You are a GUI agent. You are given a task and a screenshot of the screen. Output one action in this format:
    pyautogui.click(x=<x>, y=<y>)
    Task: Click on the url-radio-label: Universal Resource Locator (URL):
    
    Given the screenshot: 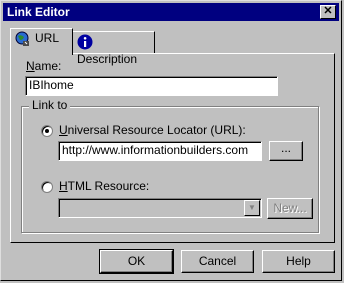 What is the action you would take?
    pyautogui.click(x=152, y=130)
    